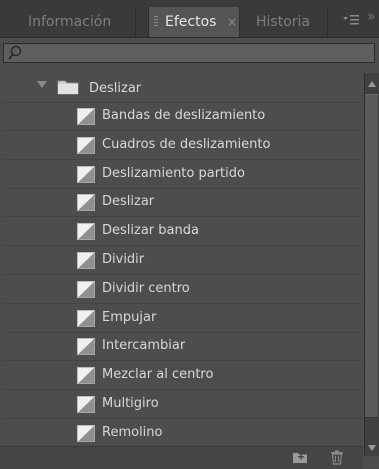 The height and width of the screenshot is (469, 379). I want to click on effect-list-item: Mezclar al centro, so click(183, 376).